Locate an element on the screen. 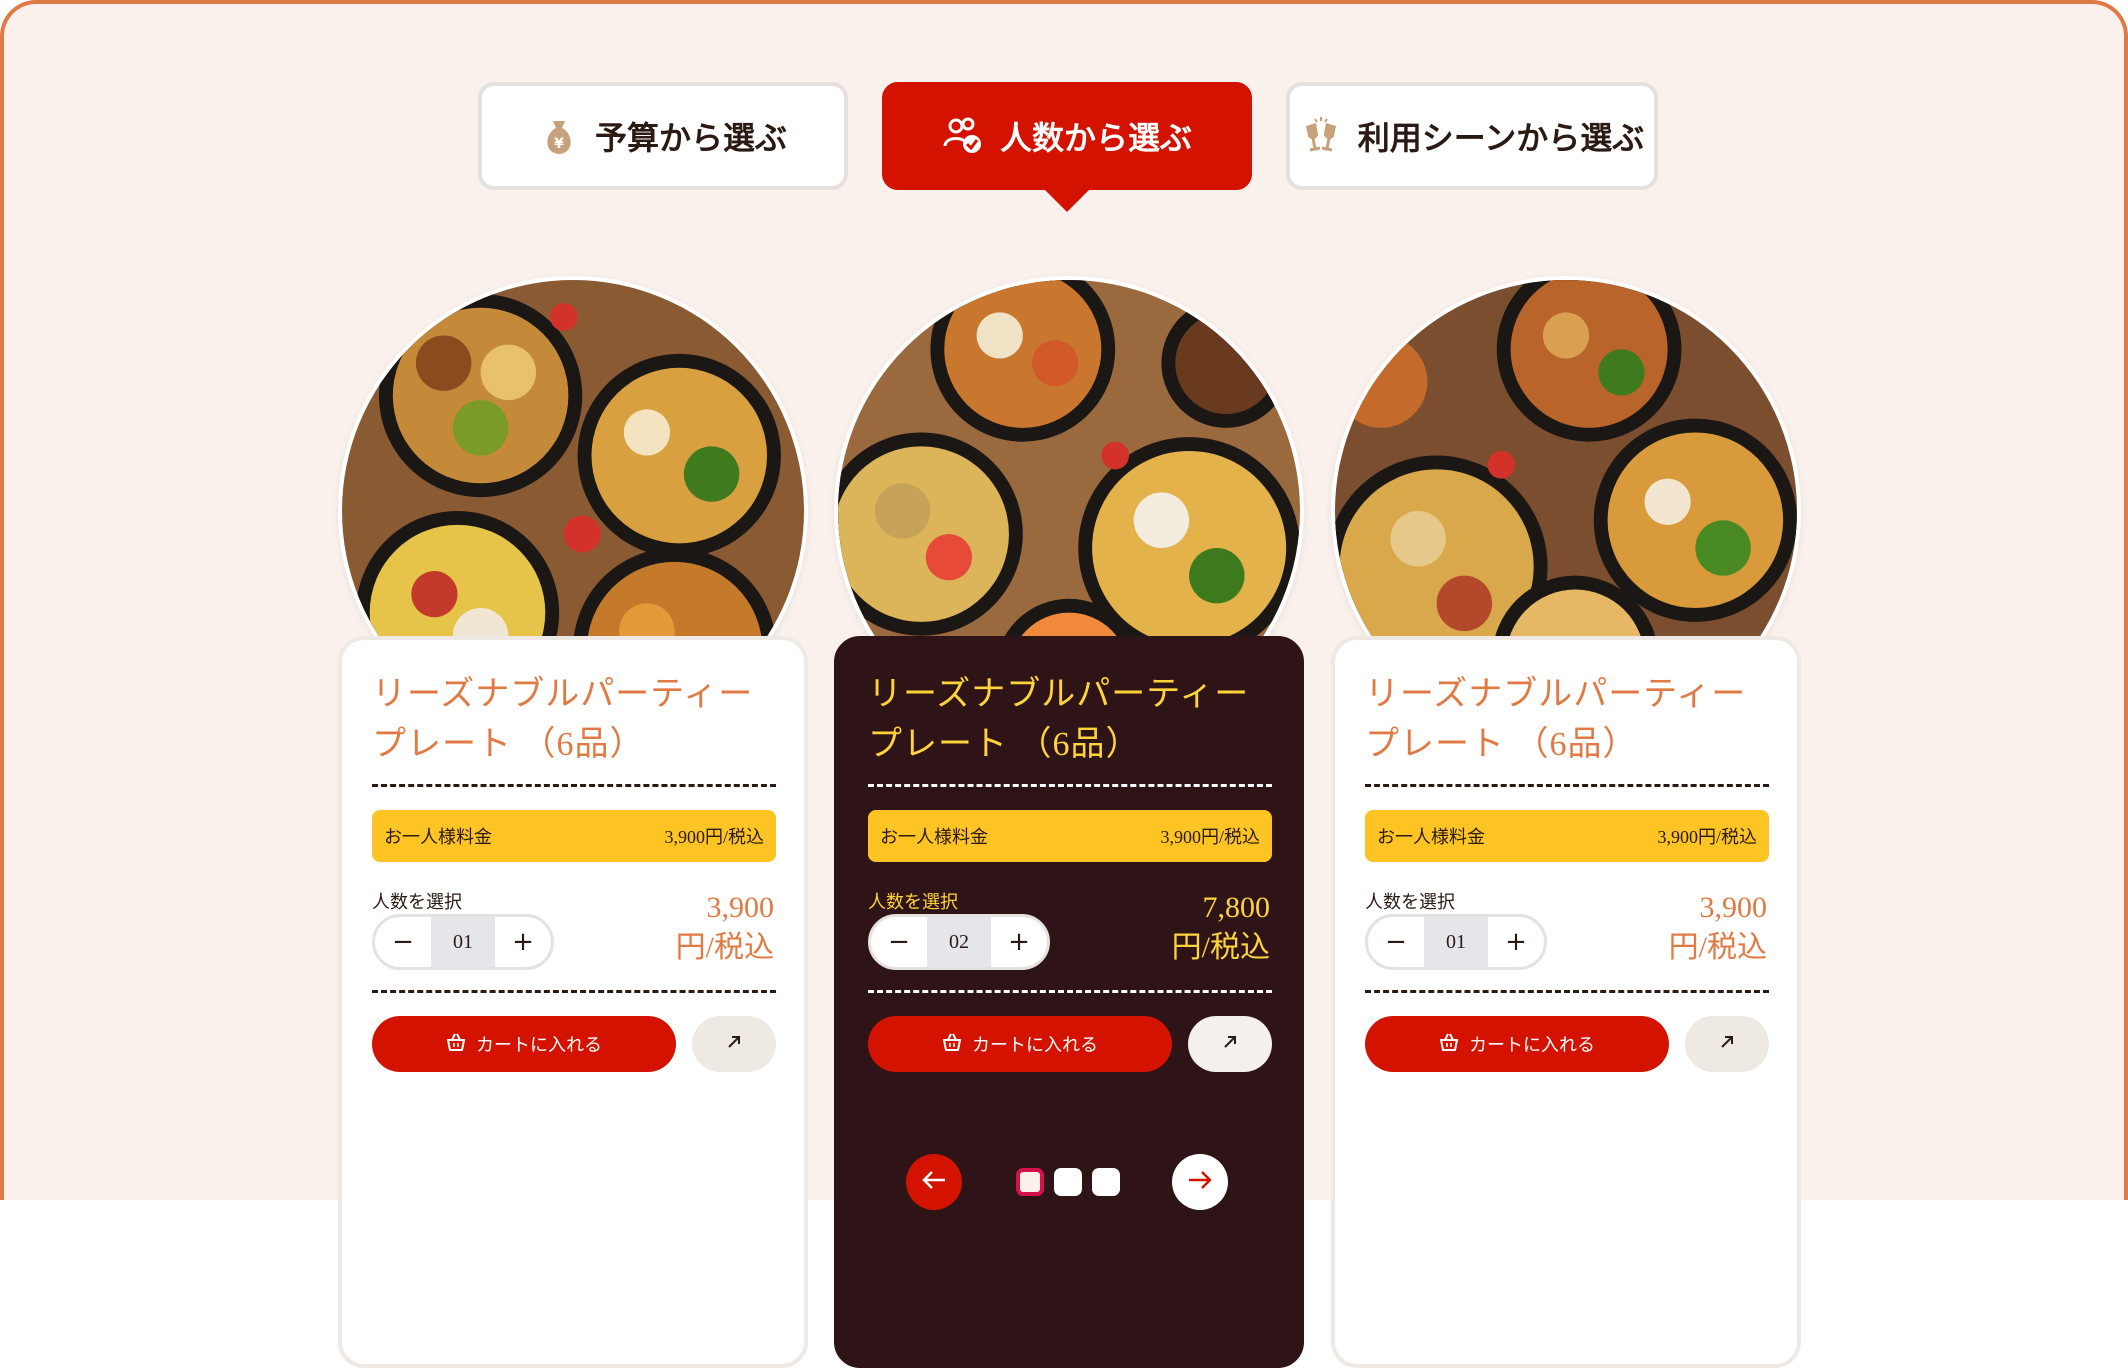  money-bag-icon: ¥ is located at coordinates (559, 136).